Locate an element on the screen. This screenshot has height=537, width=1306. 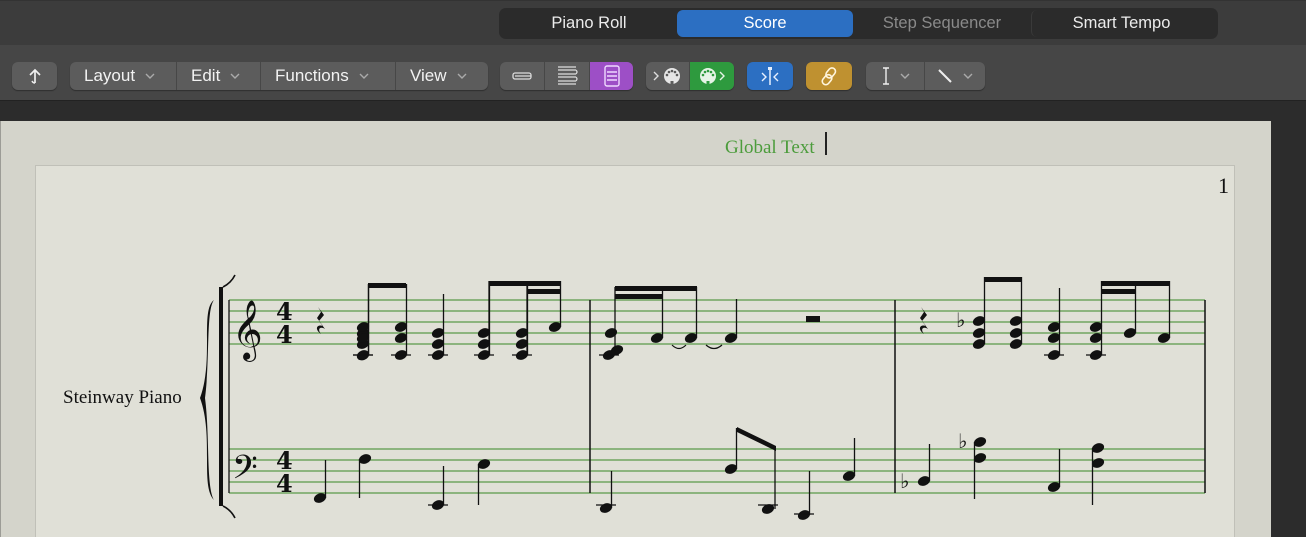
system-bracket is located at coordinates (221, 396).